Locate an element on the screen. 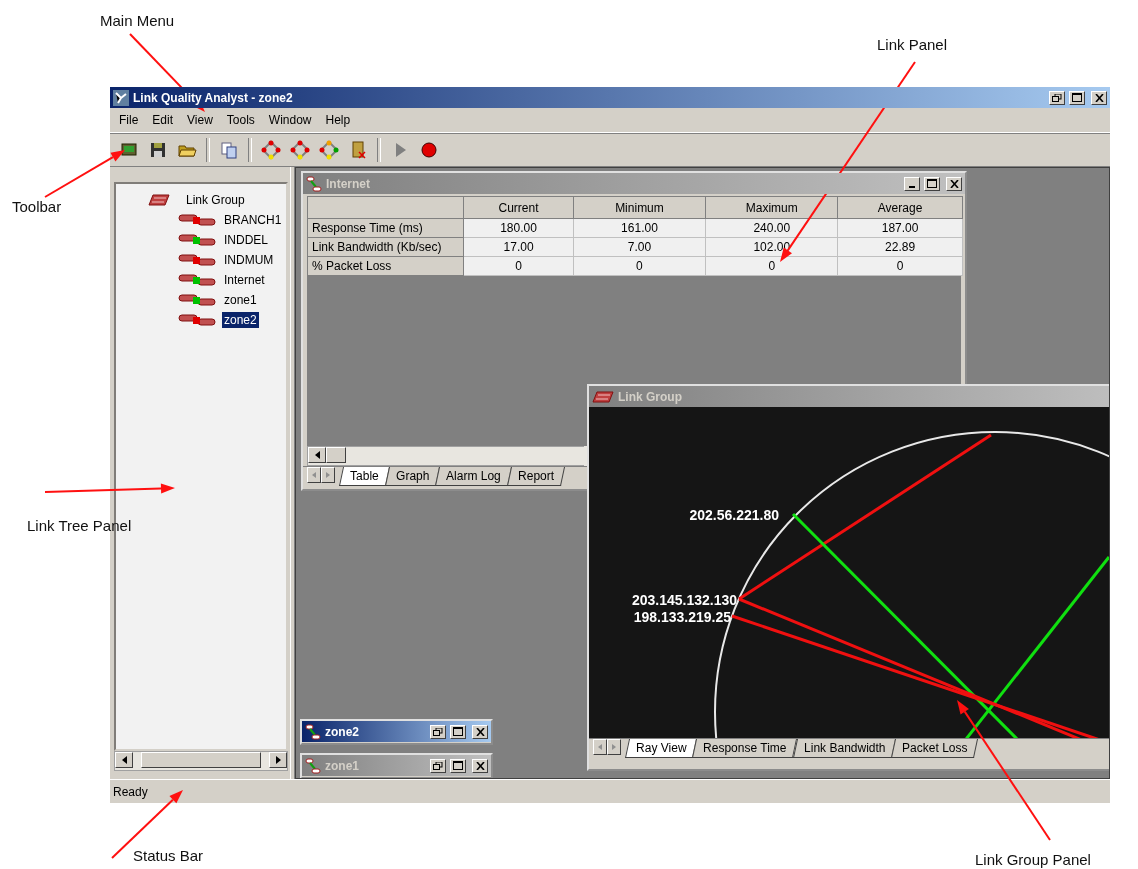 Image resolution: width=1138 pixels, height=869 pixels. tab: Packet Loss is located at coordinates (935, 748).